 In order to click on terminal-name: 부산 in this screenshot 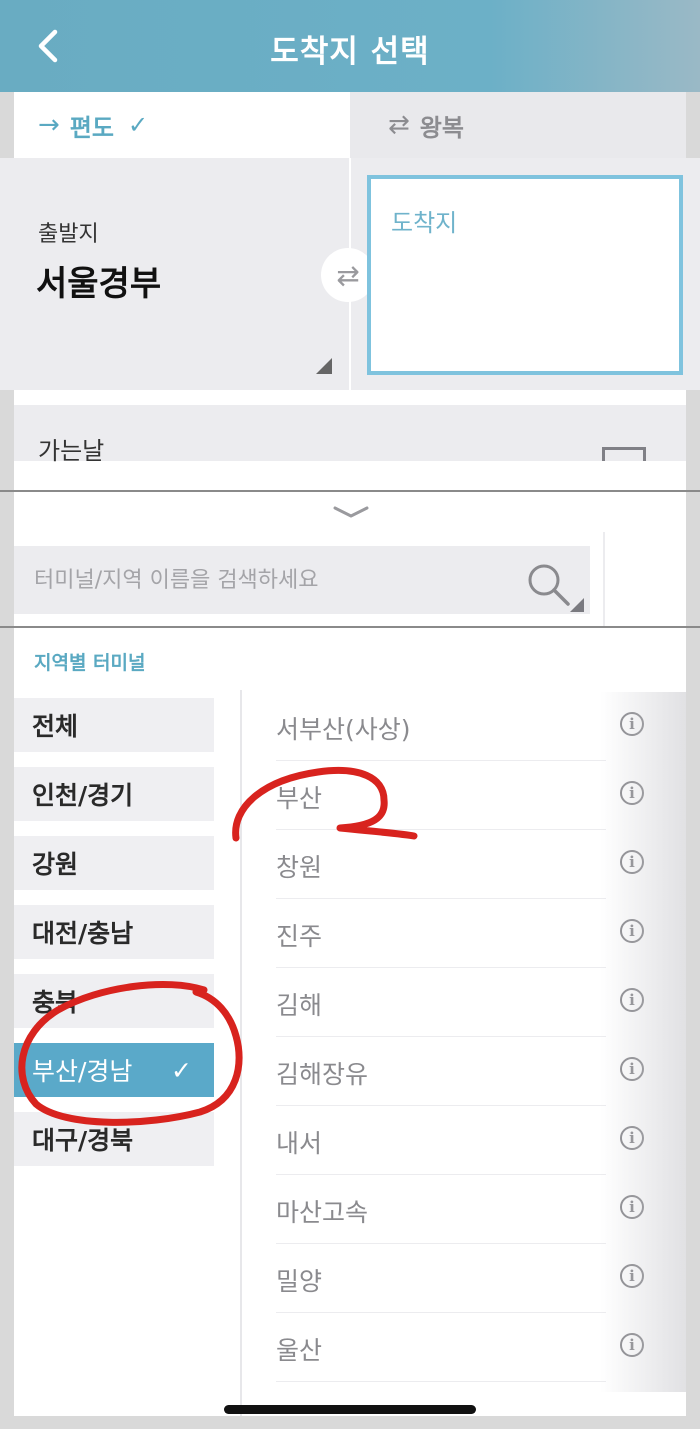, I will do `click(299, 798)`.